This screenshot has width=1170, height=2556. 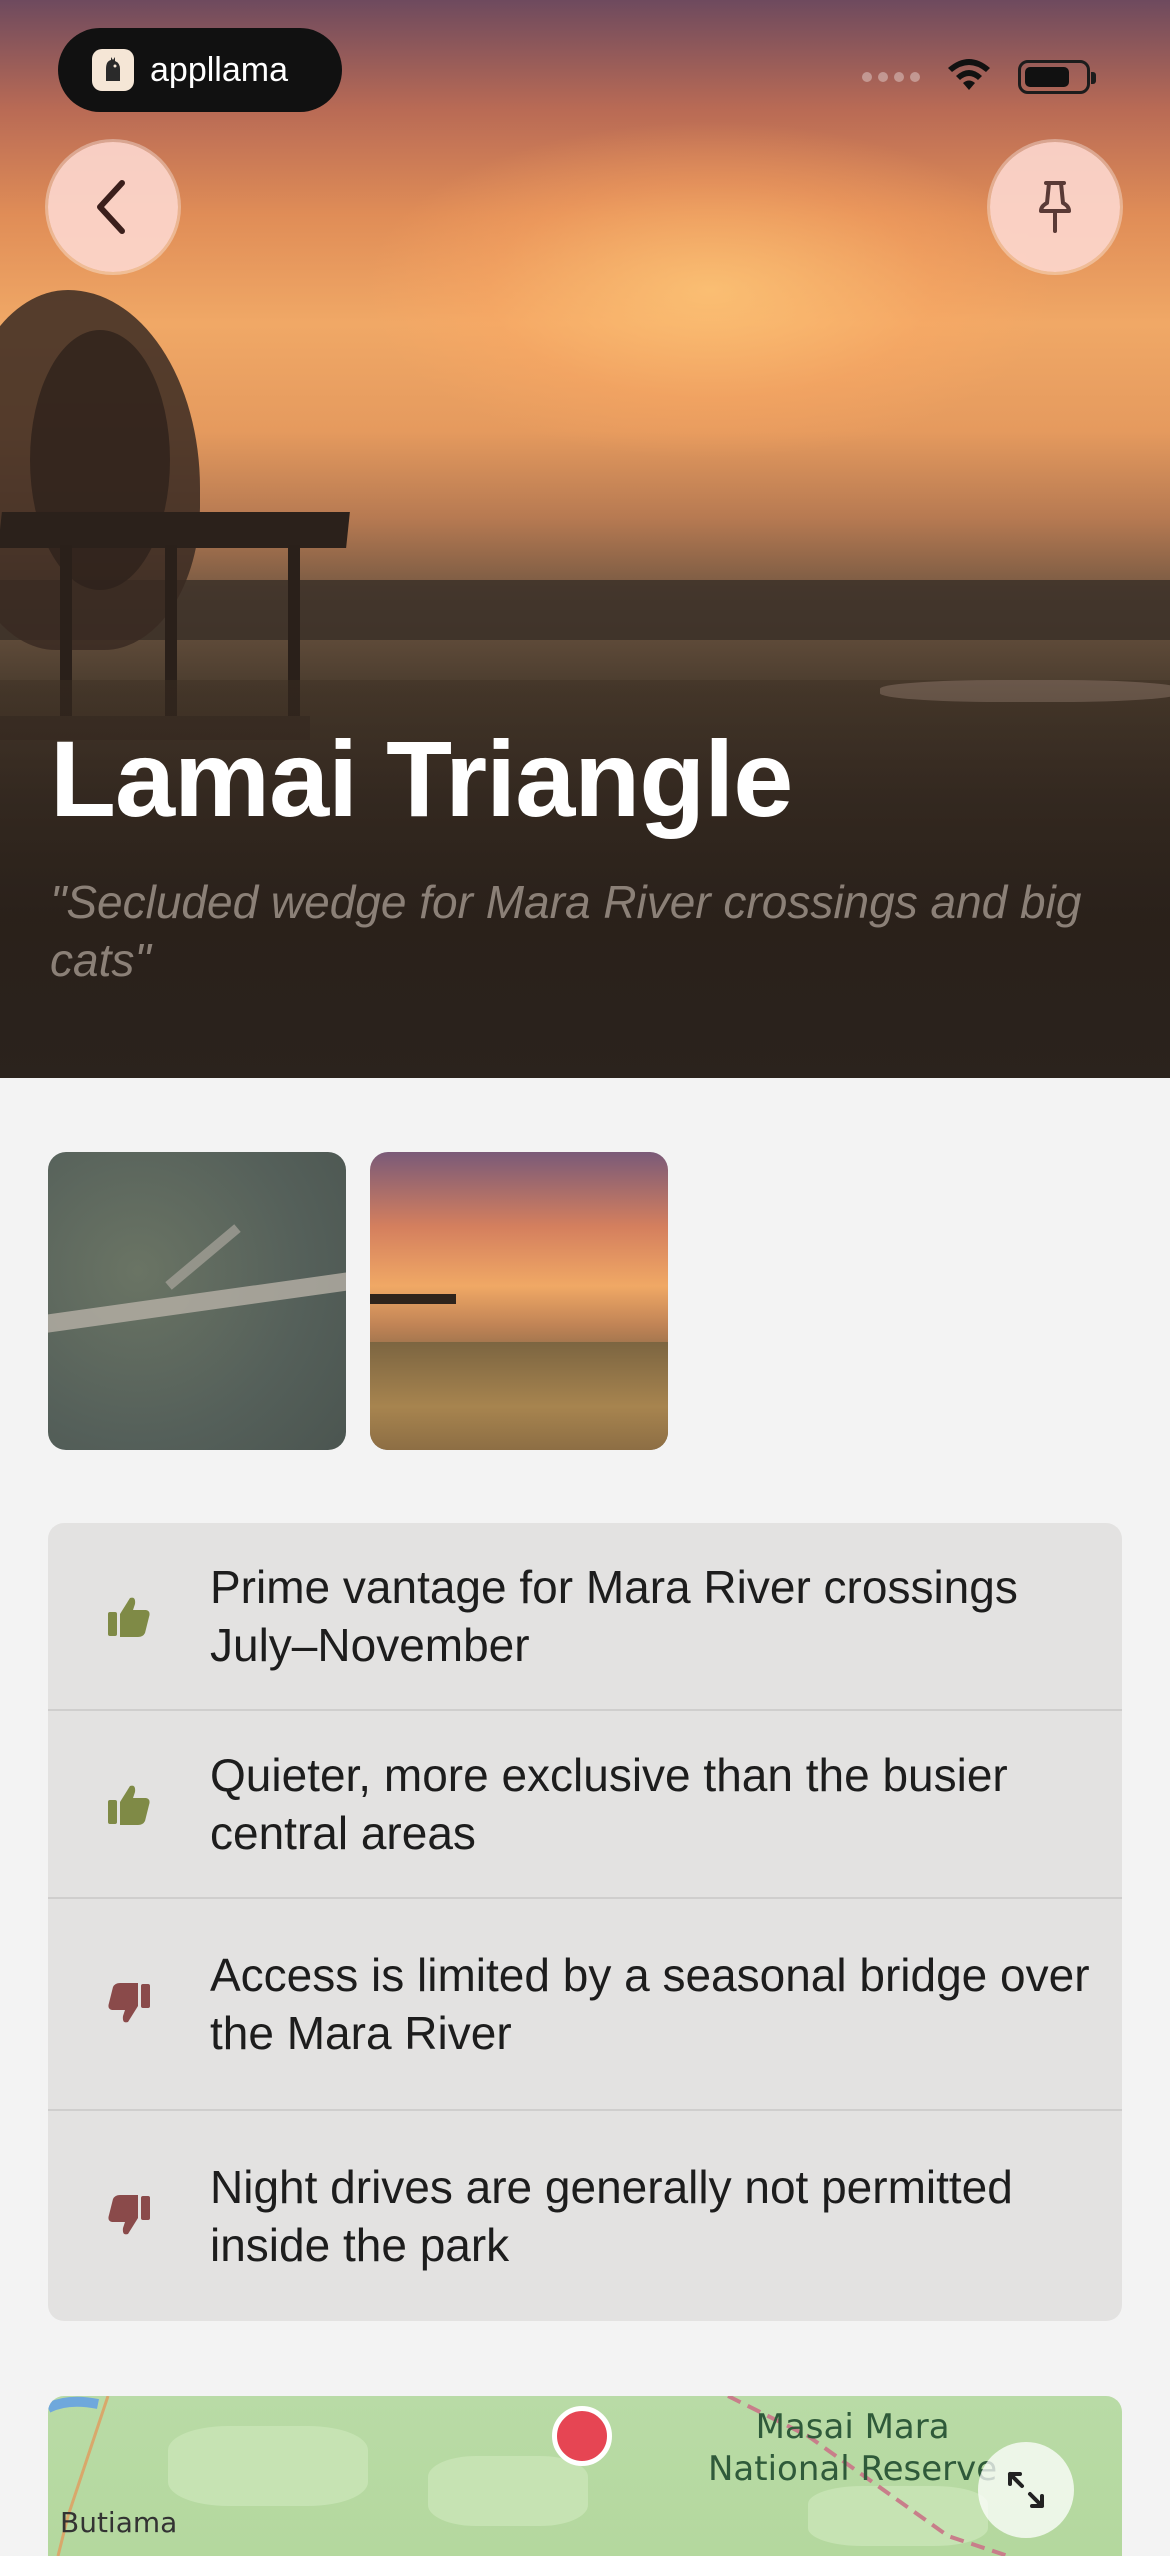 I want to click on photo-gallery, so click(x=358, y=1301).